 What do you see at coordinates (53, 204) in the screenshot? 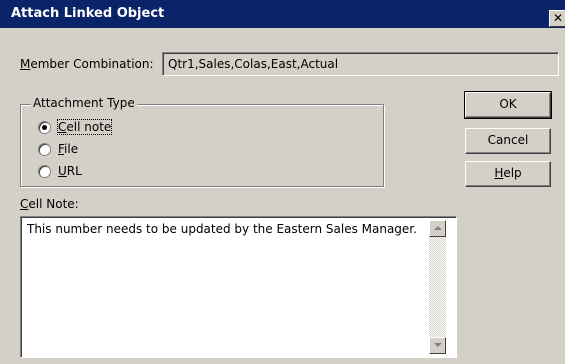
I see `cell-note-label-rest: ell Note:` at bounding box center [53, 204].